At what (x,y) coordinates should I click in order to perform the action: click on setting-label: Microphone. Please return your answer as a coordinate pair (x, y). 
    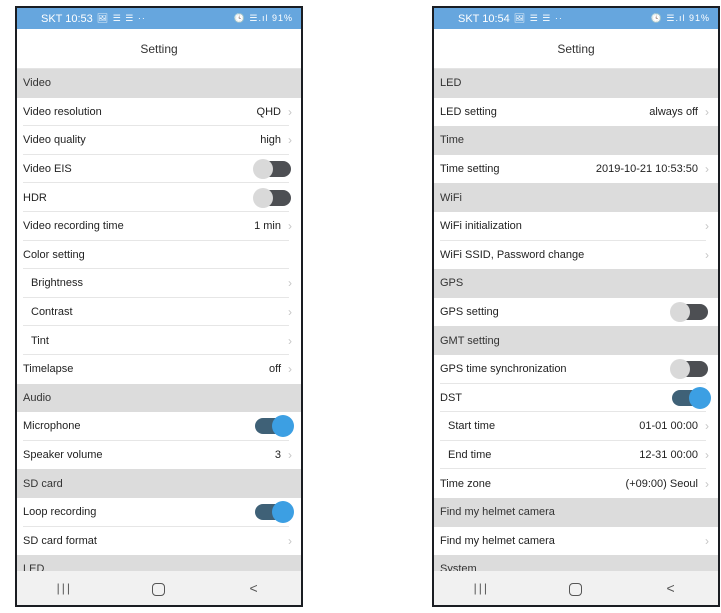
    Looking at the image, I should click on (52, 426).